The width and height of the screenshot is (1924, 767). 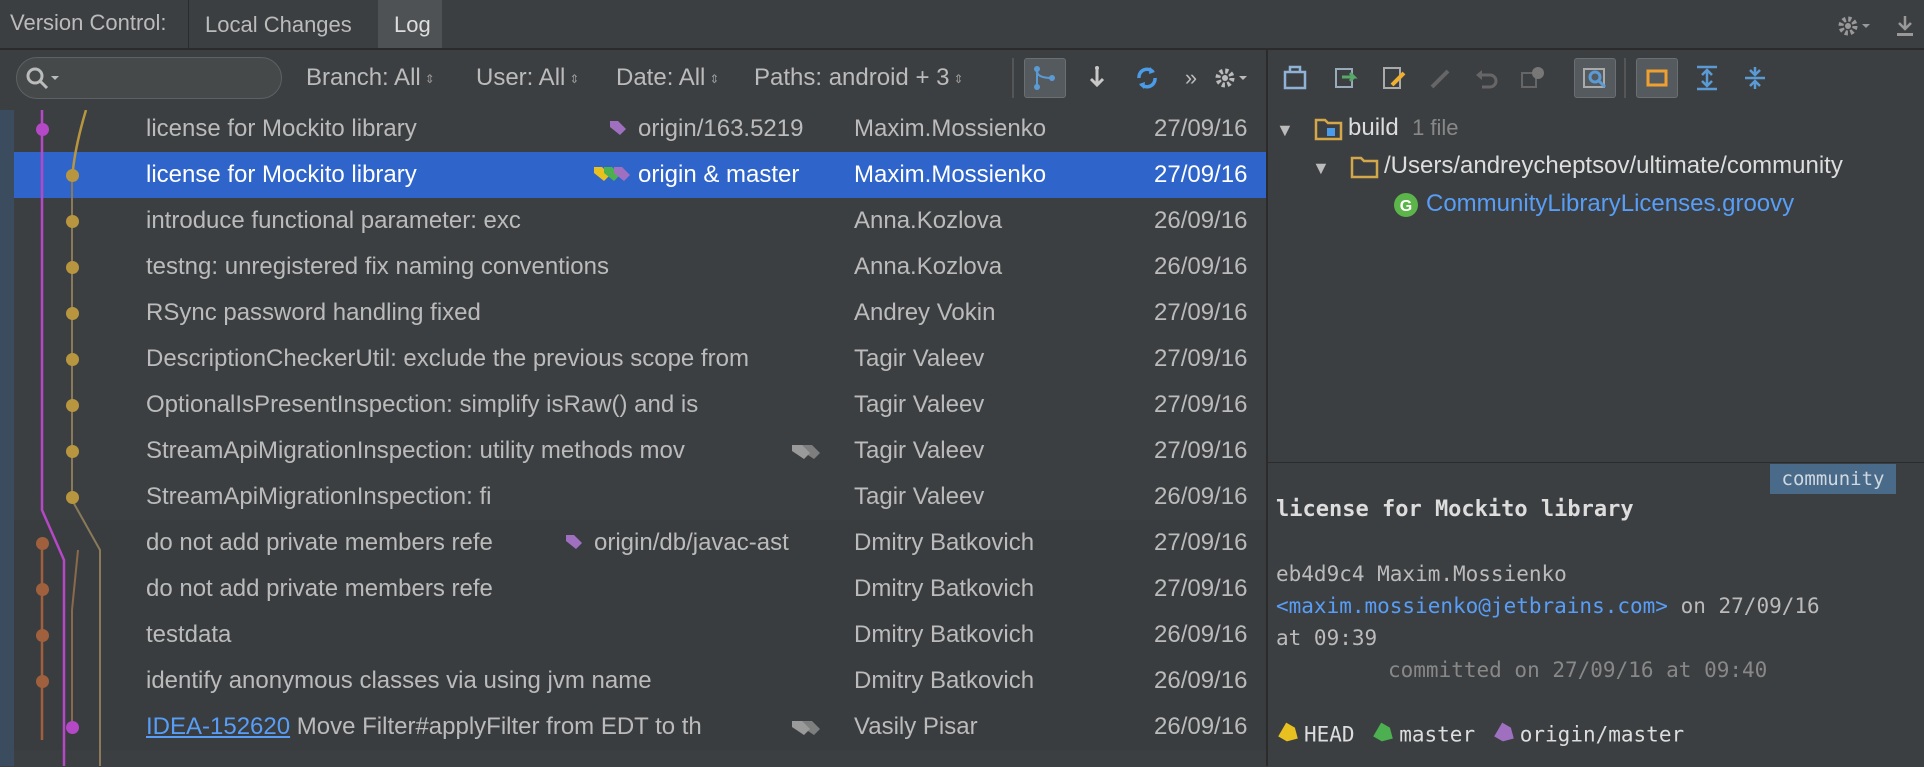 I want to click on ref-label: origin & master, so click(x=719, y=174).